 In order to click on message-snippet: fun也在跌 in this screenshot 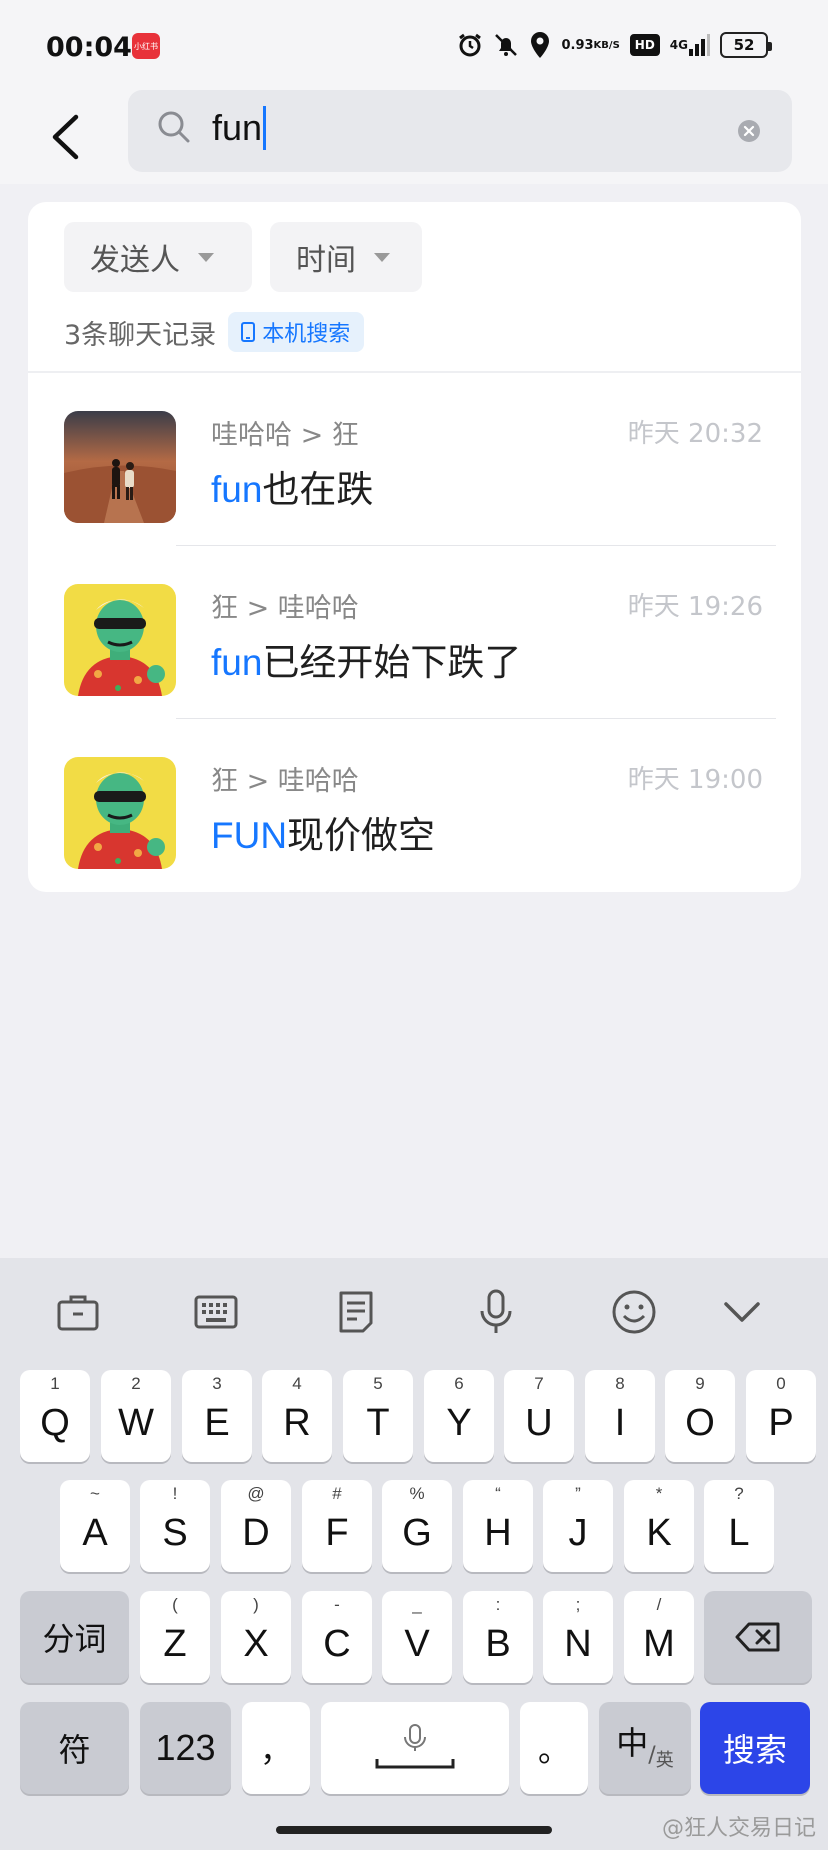, I will do `click(292, 486)`.